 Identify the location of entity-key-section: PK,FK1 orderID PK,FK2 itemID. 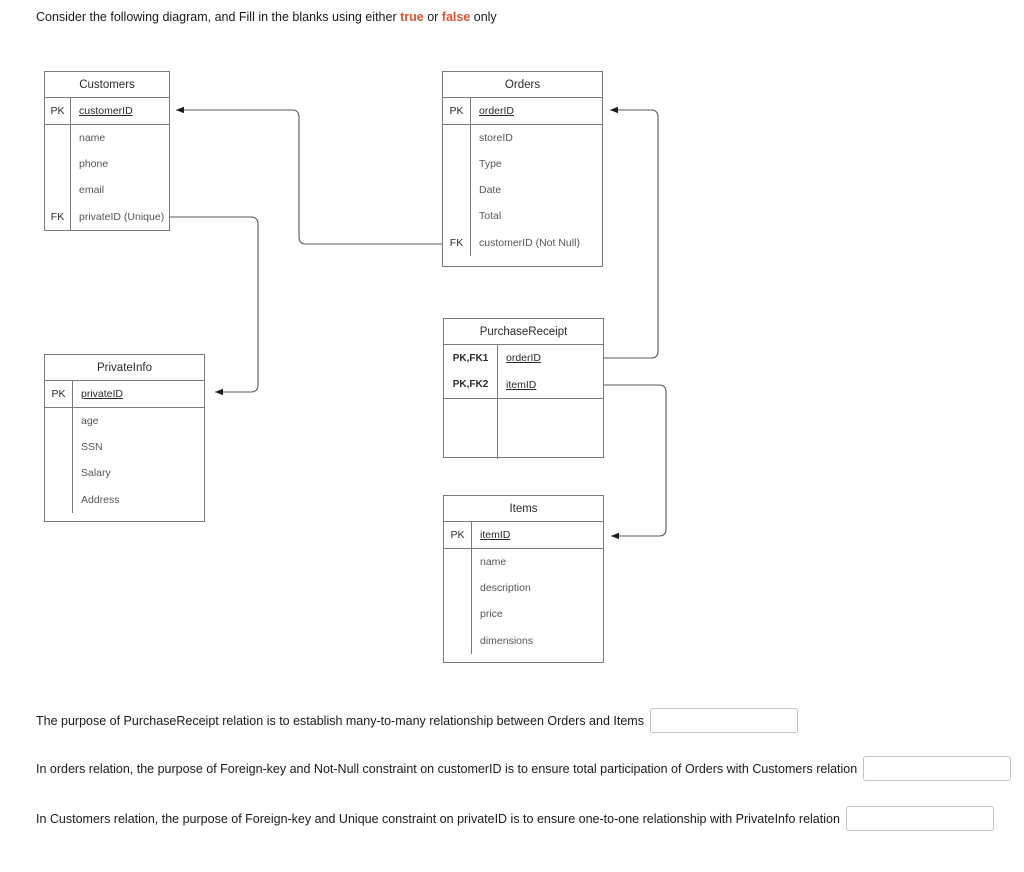
(523, 372).